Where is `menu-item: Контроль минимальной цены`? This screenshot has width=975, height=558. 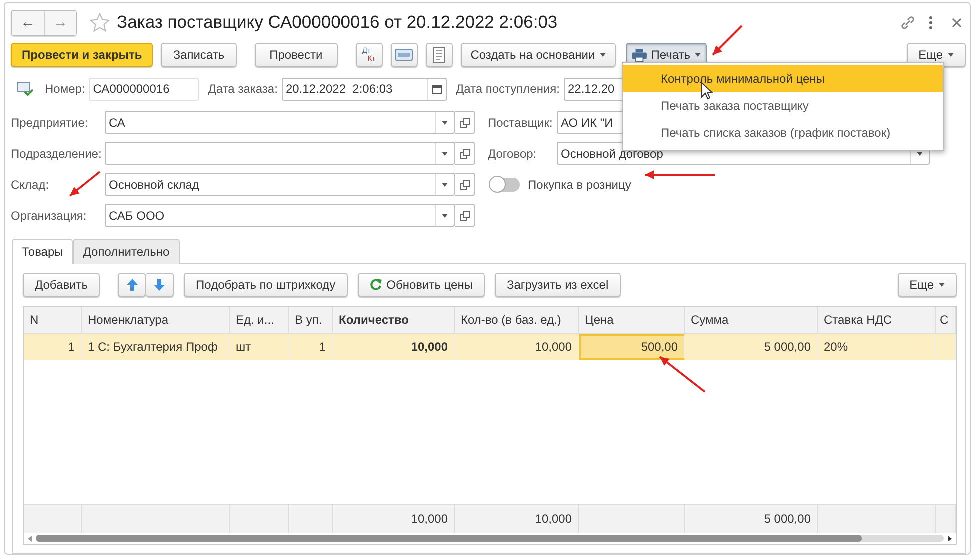 menu-item: Контроль минимальной цены is located at coordinates (783, 78).